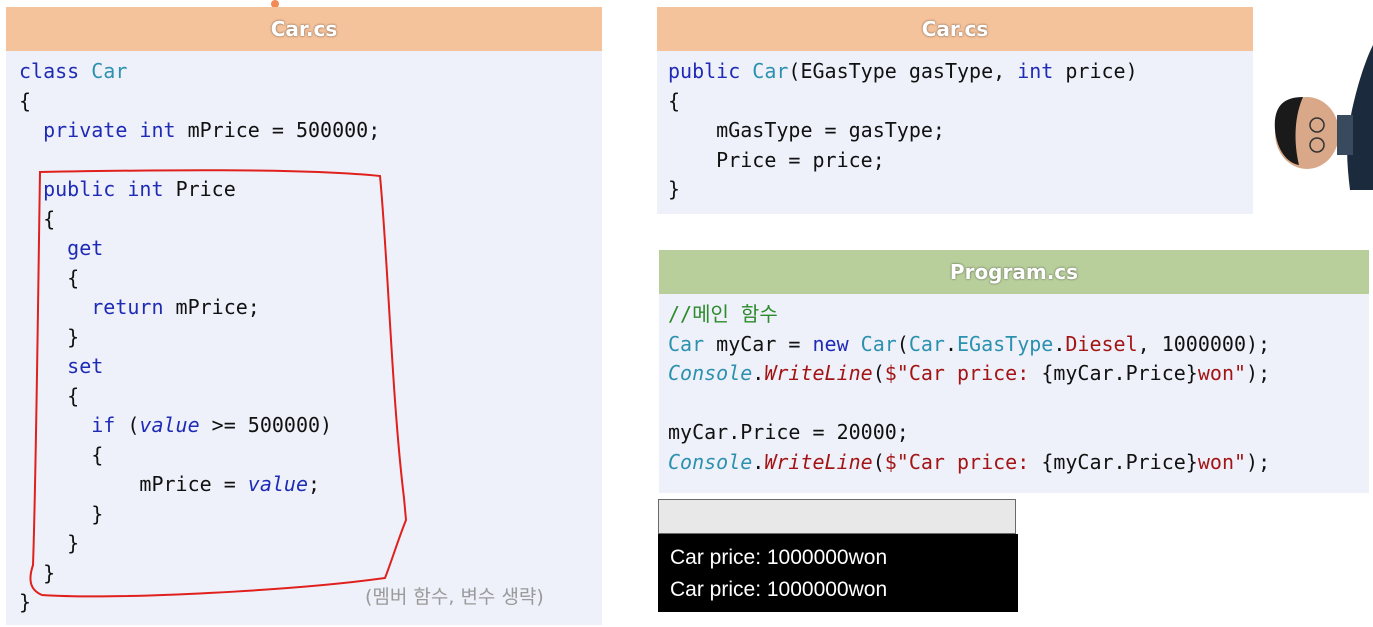 The height and width of the screenshot is (627, 1373). I want to click on code-token: price), so click(1101, 71).